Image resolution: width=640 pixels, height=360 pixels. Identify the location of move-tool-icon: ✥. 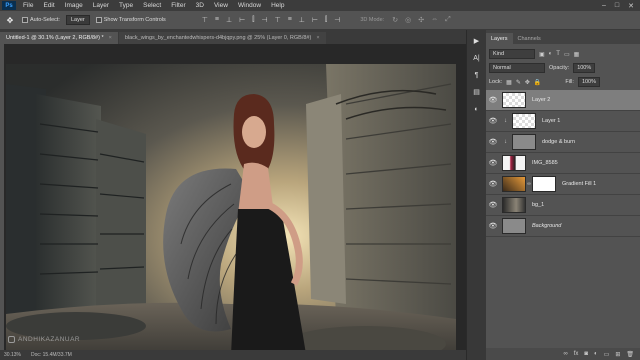
(10, 20).